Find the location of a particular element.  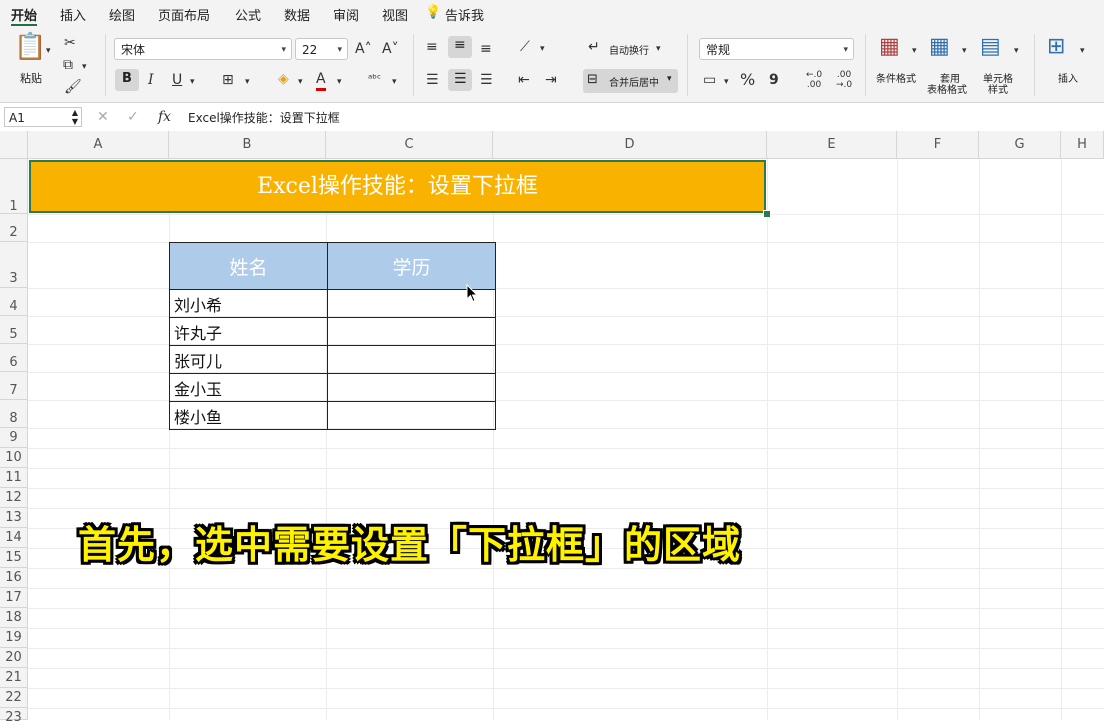

row-header-11: 11 is located at coordinates (14, 478).